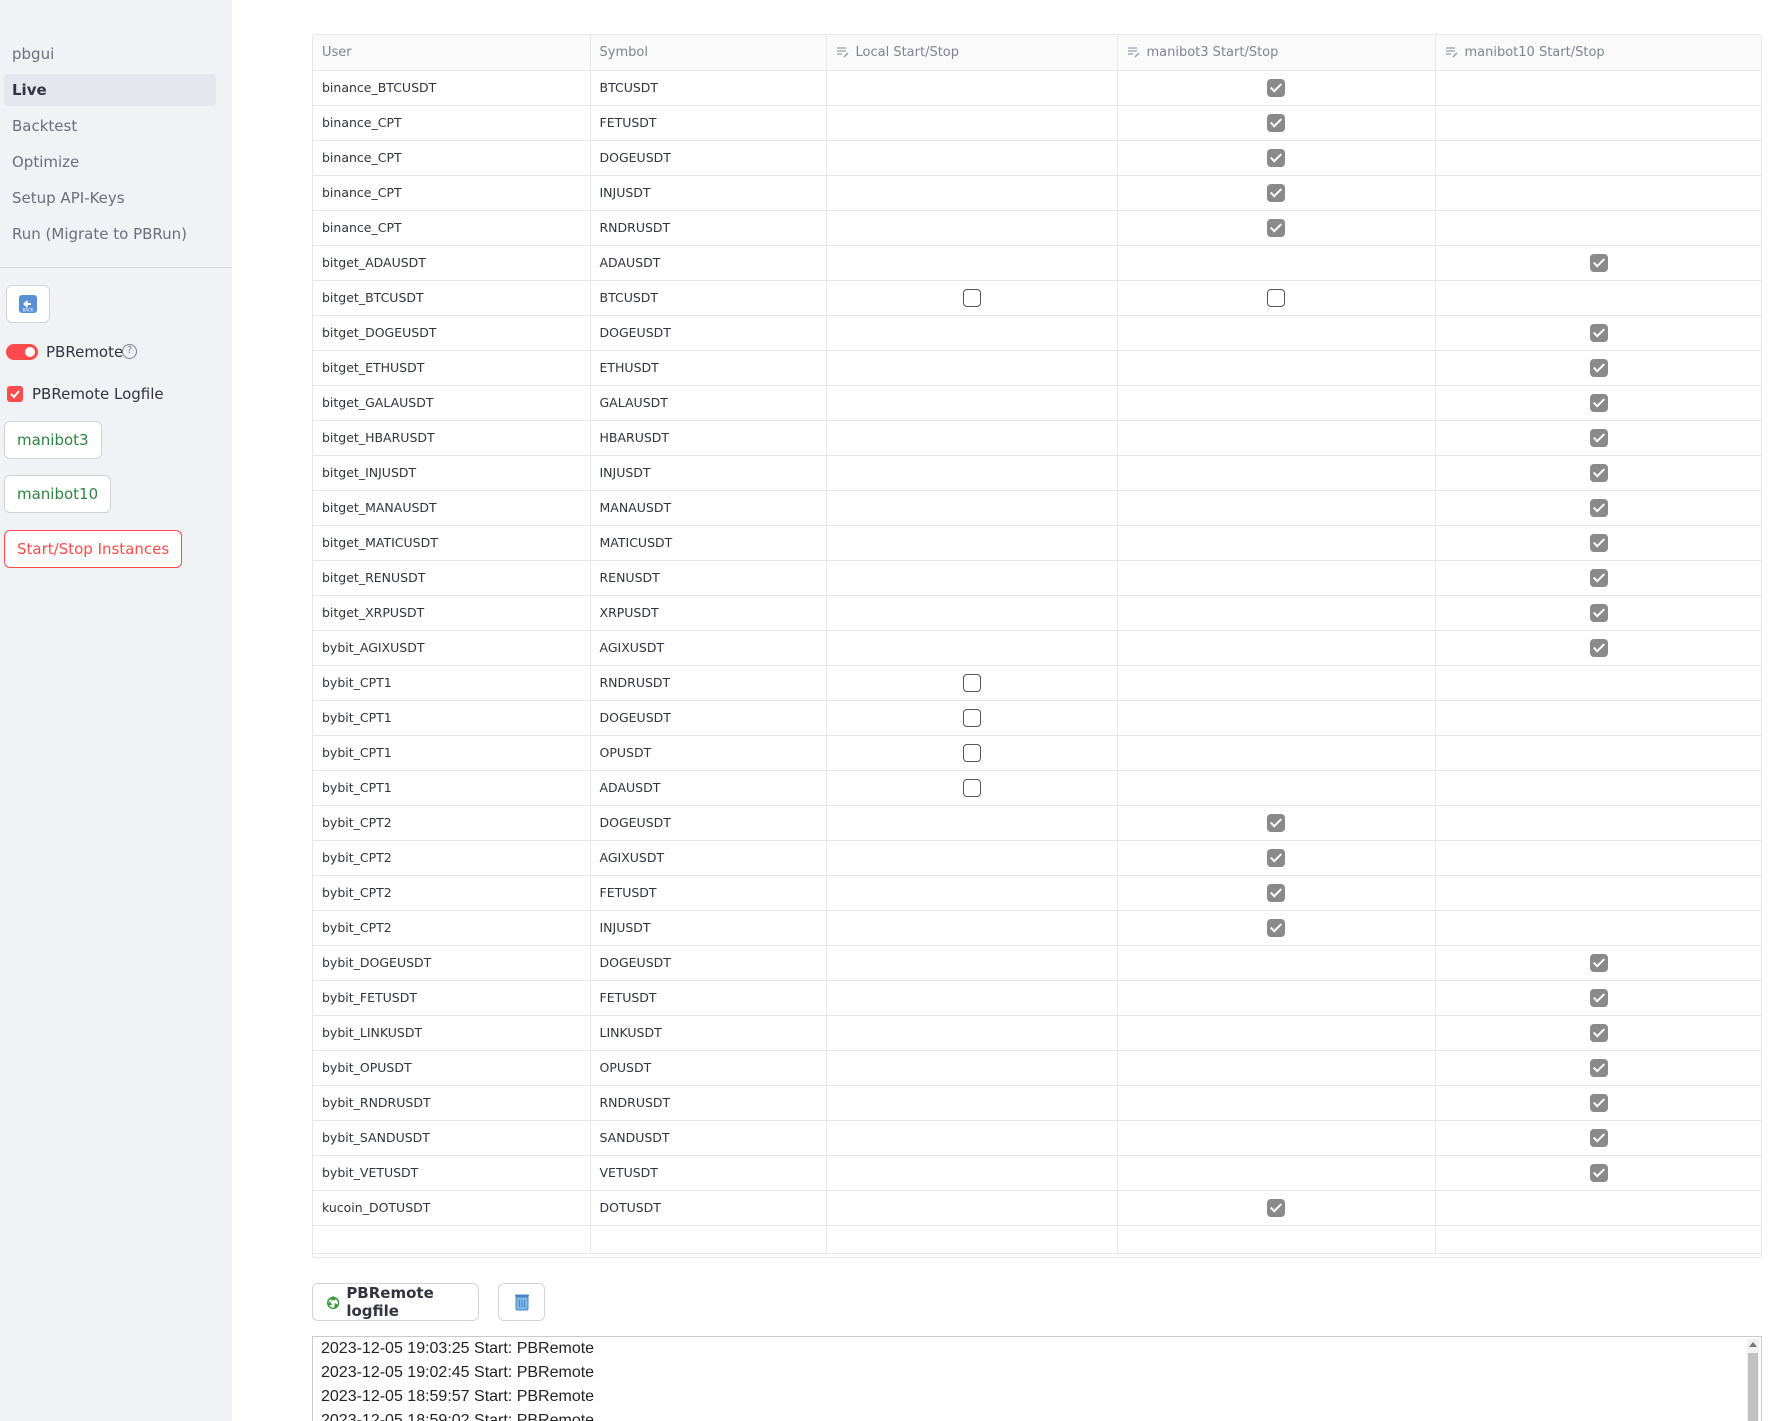 This screenshot has width=1788, height=1421. What do you see at coordinates (1037, 613) in the screenshot?
I see `table-row: bitget_XRPUSDT XRPUSDT` at bounding box center [1037, 613].